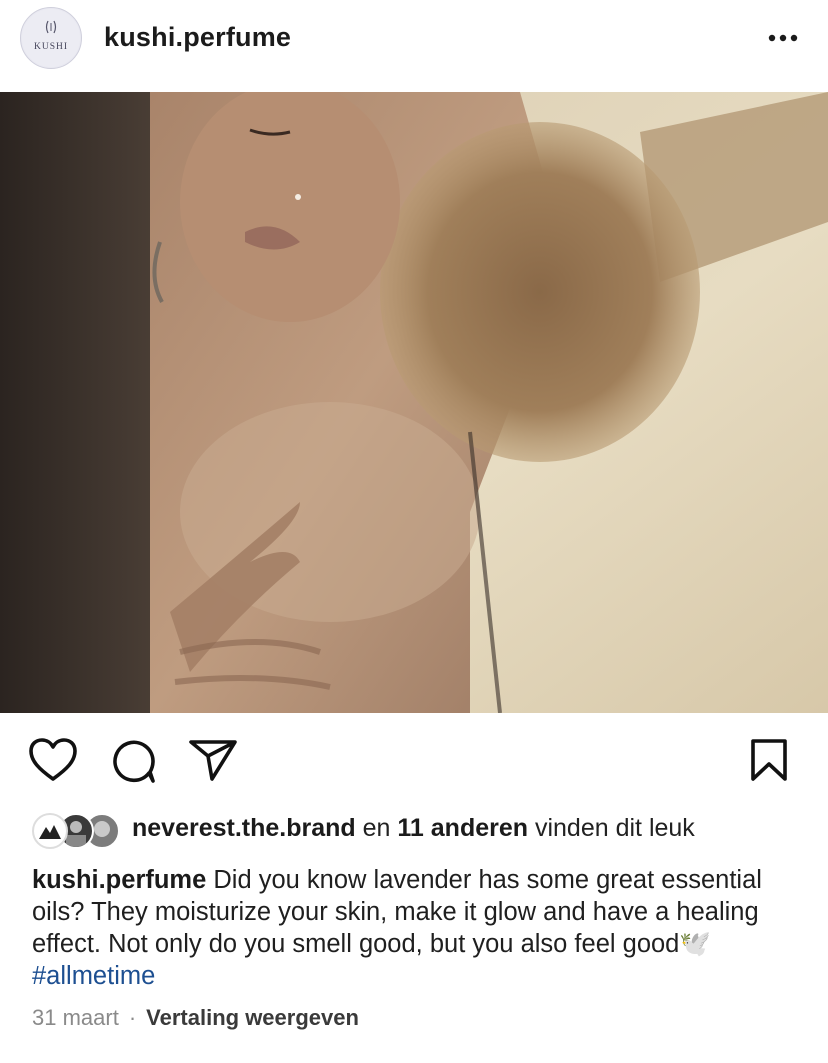 The width and height of the screenshot is (828, 1063). I want to click on post-date: 31 maart, so click(75, 1017).